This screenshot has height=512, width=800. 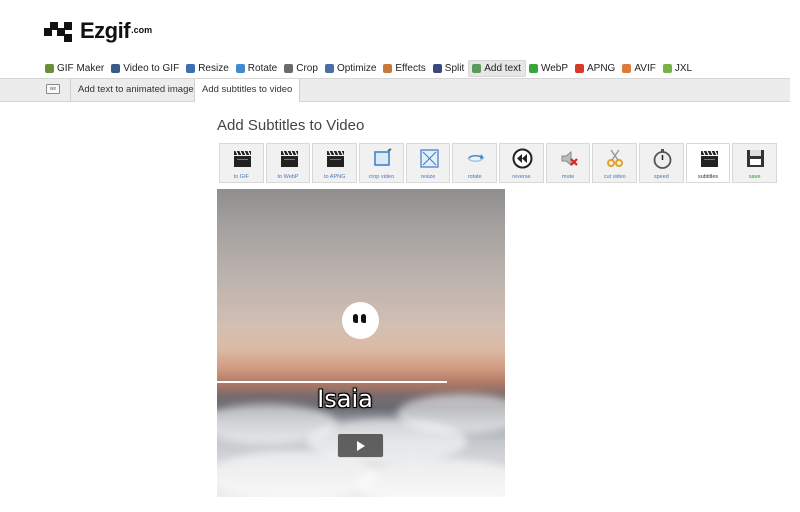 I want to click on tool-speed-button: speed, so click(x=661, y=163).